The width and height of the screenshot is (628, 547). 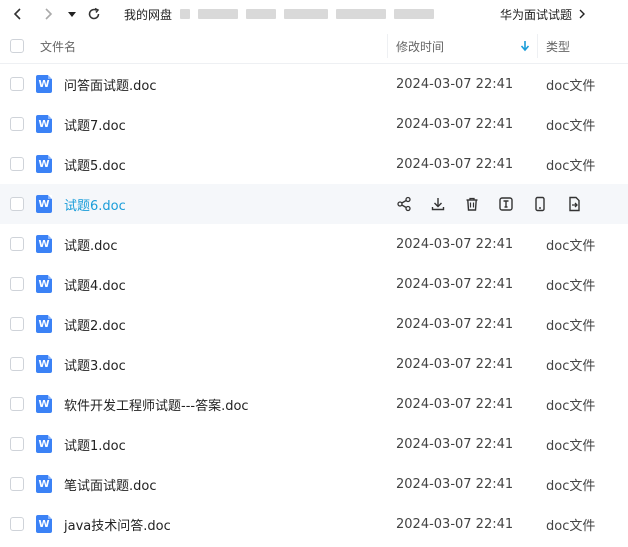 I want to click on row-actions, so click(x=498, y=204).